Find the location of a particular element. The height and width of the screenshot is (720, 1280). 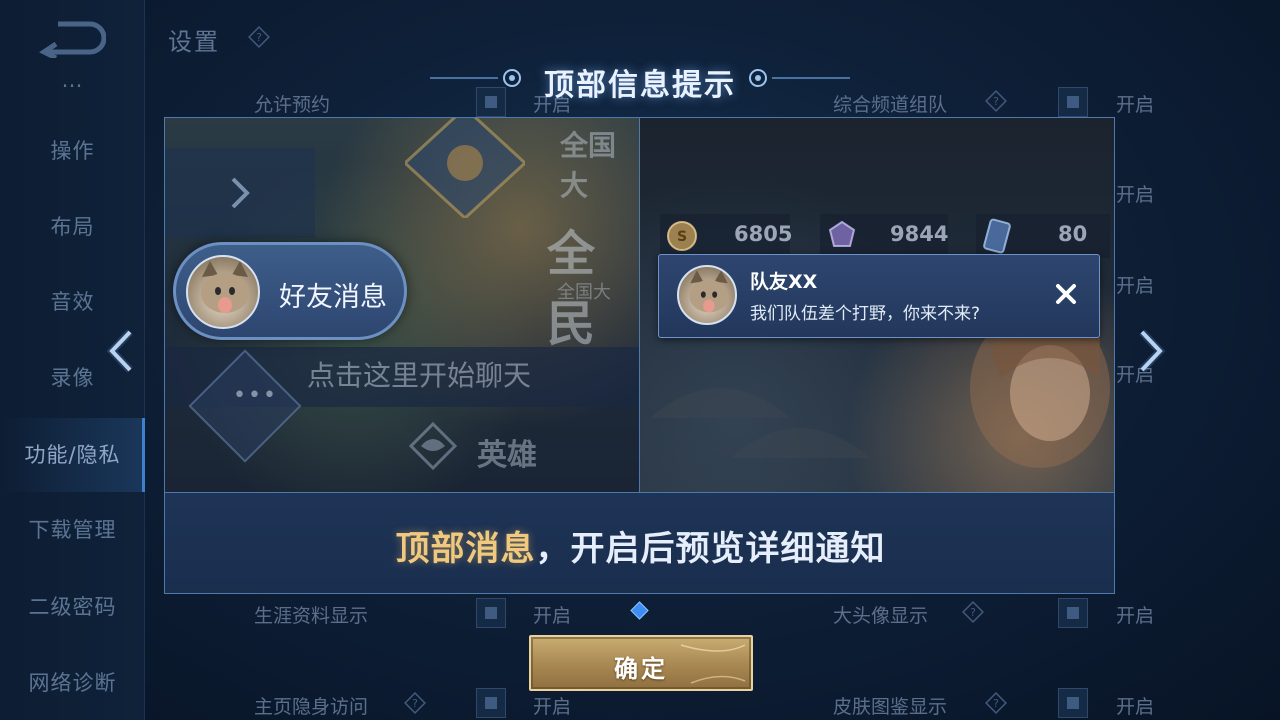

nav-item-features-privacy: 功能/隐私 is located at coordinates (72, 455).